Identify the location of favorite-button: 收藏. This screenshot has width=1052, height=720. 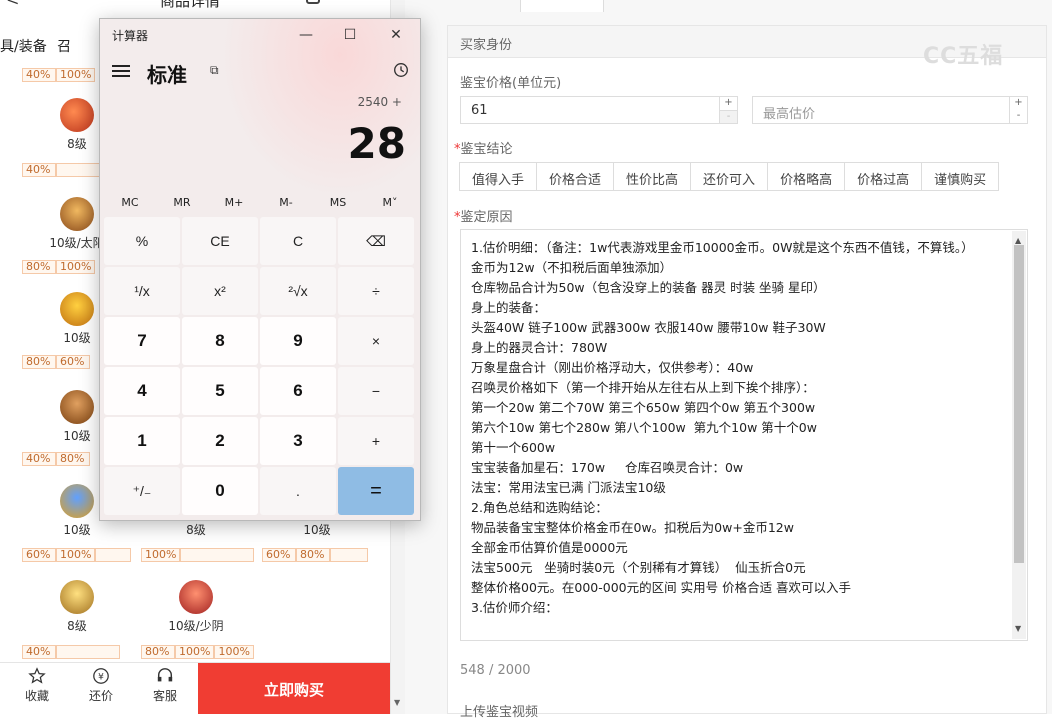
(37, 685).